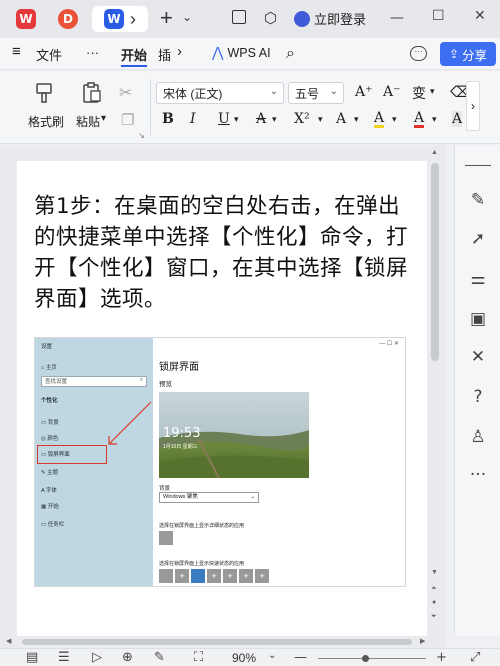 This screenshot has width=500, height=666. I want to click on vertical-scrollbar: ▲ ▼ ⏶ ● ⏷, so click(435, 390).